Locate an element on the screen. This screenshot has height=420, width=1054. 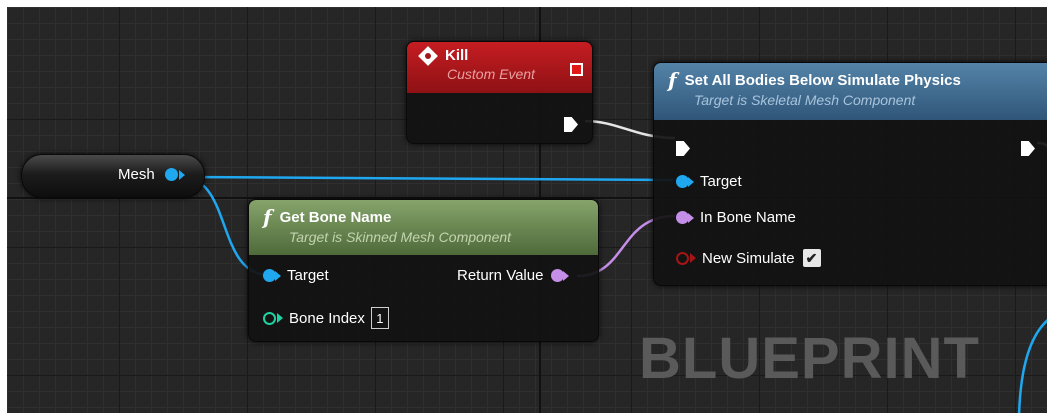
get-bone-index-pin: Bone Index 1 is located at coordinates (326, 318).